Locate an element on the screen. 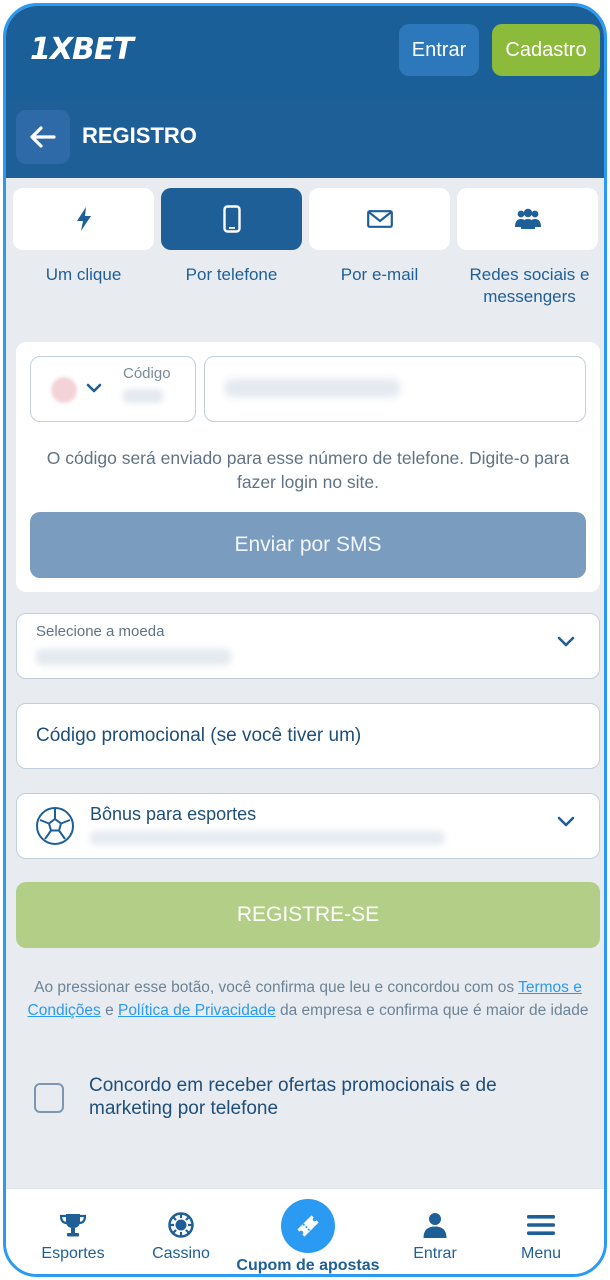 The height and width of the screenshot is (1280, 610). country-code-value-blurred is located at coordinates (143, 396).